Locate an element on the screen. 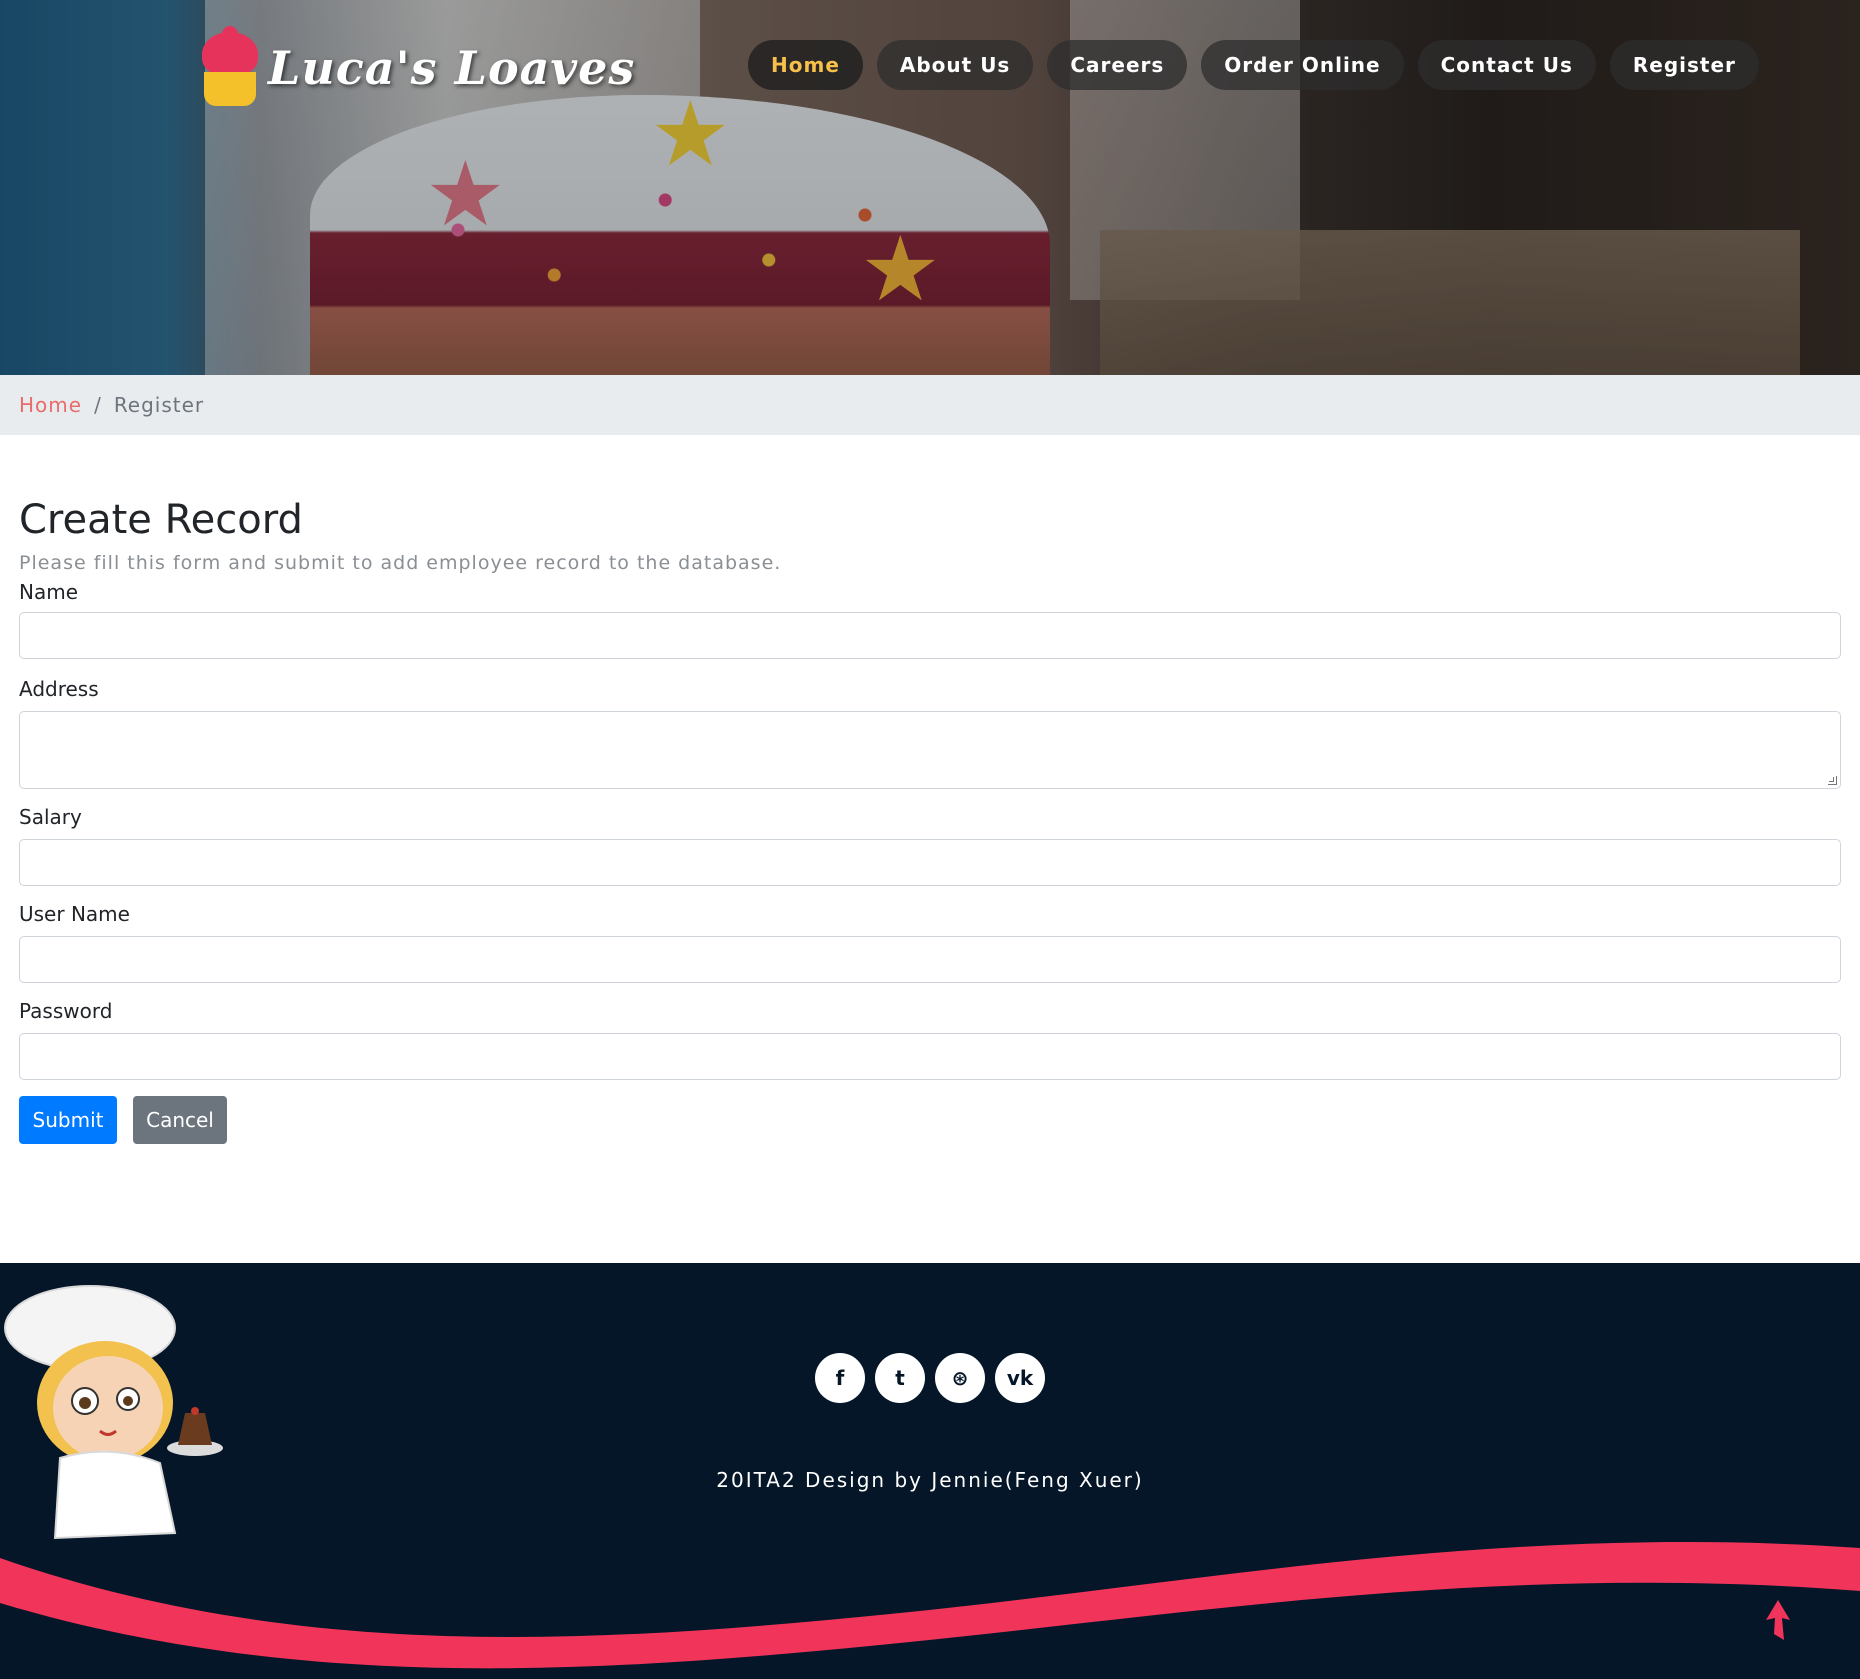 This screenshot has width=1860, height=1679. salary-field-group: Salary is located at coordinates (930, 844).